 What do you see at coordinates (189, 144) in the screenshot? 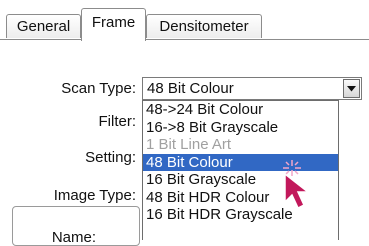
I see `dropdown-option-disabled: 1 Bit Line Art` at bounding box center [189, 144].